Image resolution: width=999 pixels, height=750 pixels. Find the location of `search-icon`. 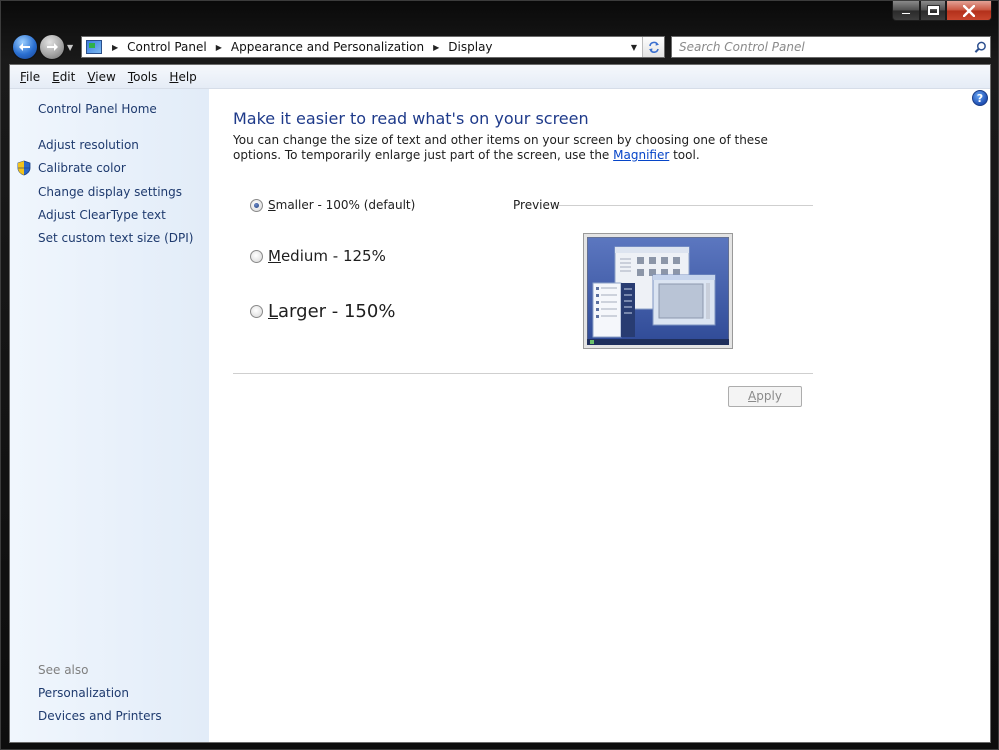

search-icon is located at coordinates (980, 47).